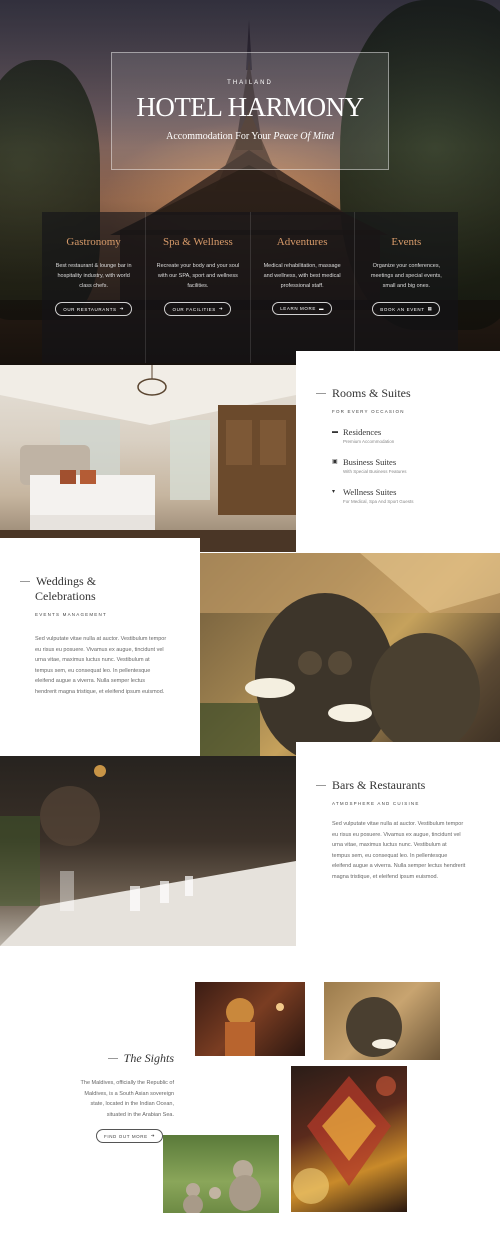 This screenshot has height=1248, width=500. I want to click on dancer-illustration, so click(254, 1027).